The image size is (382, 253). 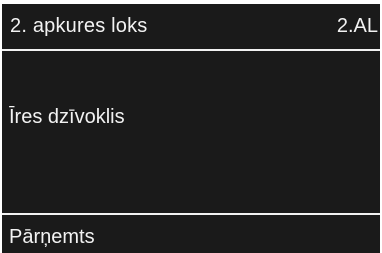 What do you see at coordinates (357, 26) in the screenshot?
I see `heating-circuit-code: 2.AL` at bounding box center [357, 26].